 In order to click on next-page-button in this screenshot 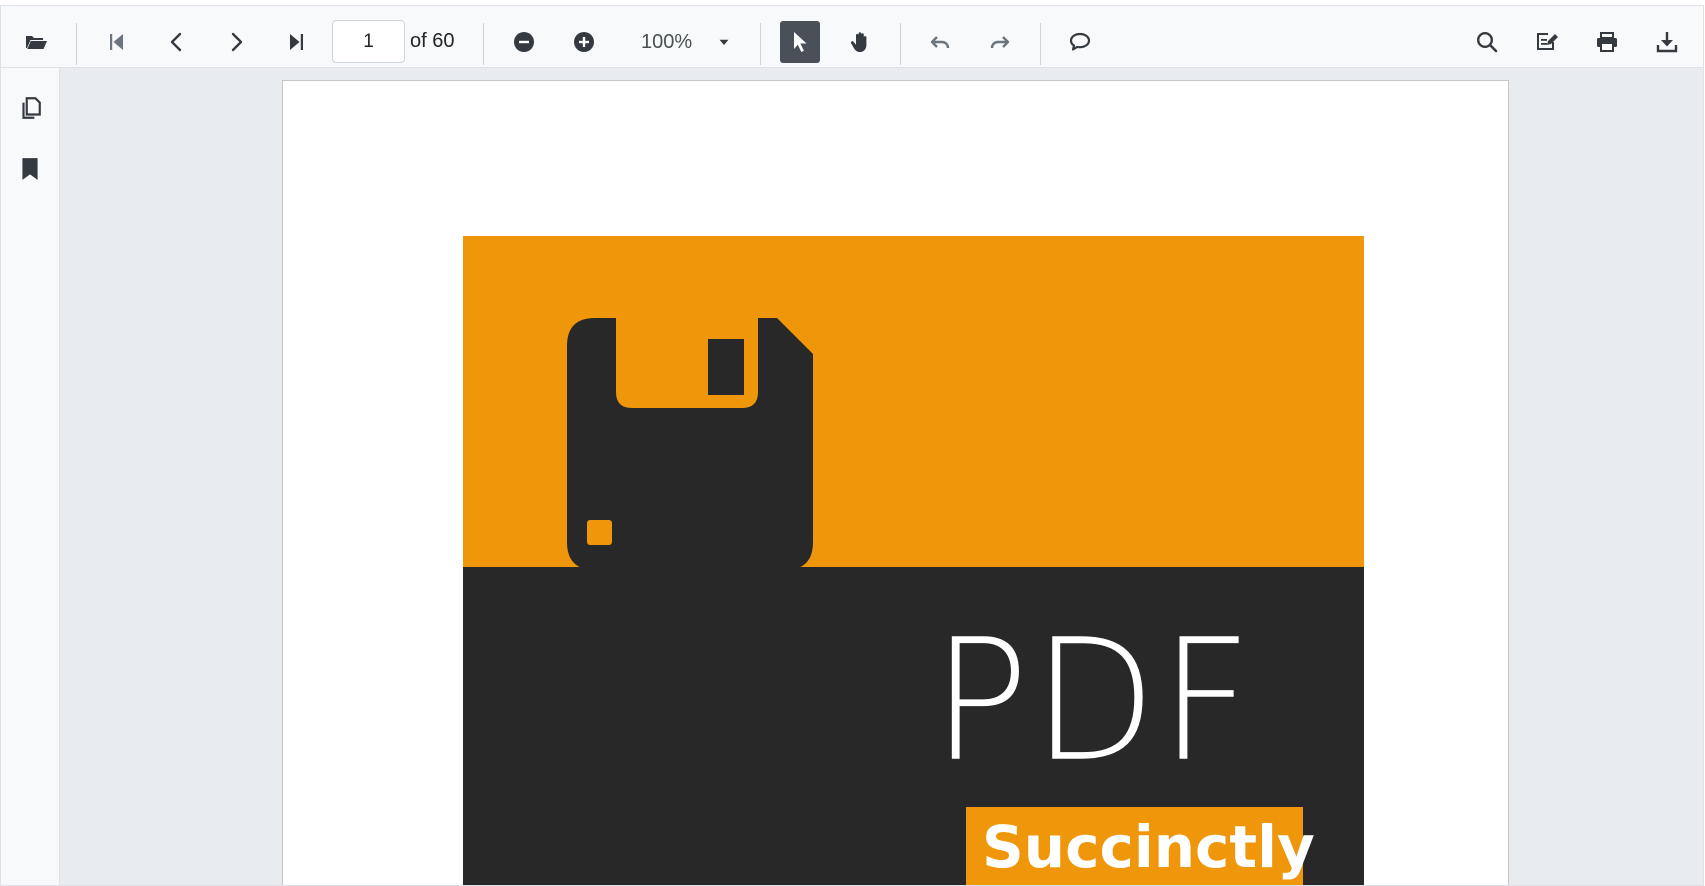, I will do `click(236, 42)`.